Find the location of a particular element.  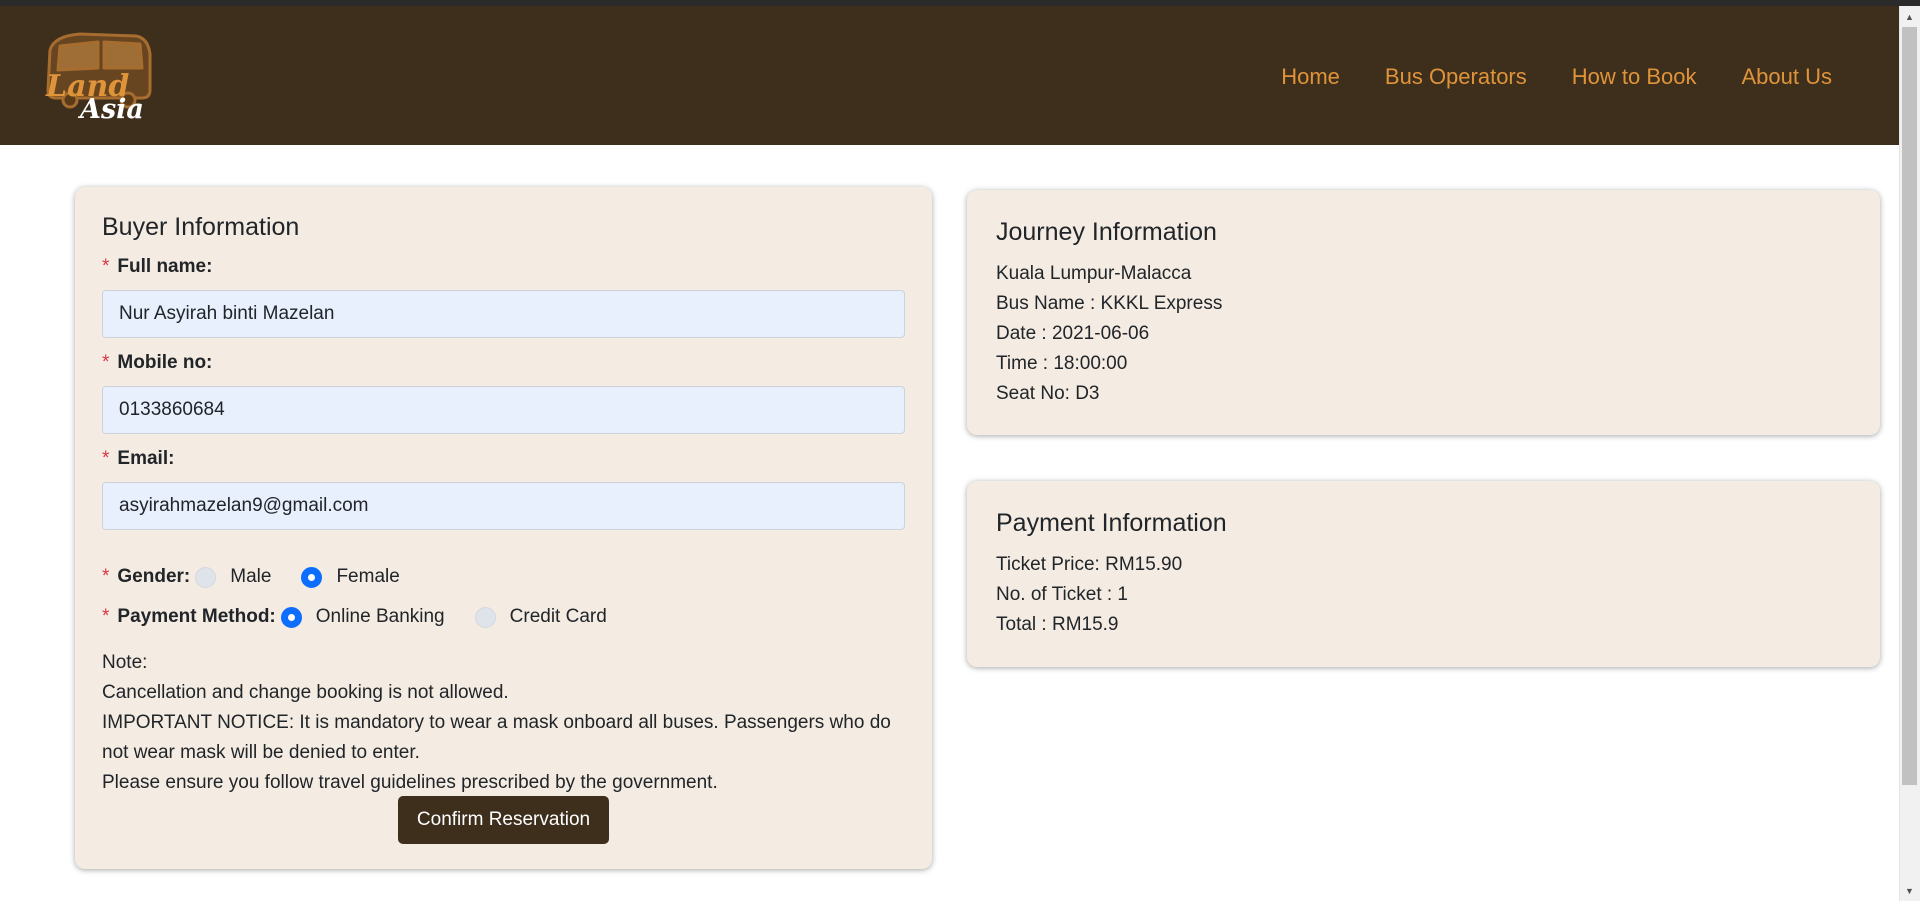

payment-ticket-count: No. of Ticket : 1 is located at coordinates (1062, 594).